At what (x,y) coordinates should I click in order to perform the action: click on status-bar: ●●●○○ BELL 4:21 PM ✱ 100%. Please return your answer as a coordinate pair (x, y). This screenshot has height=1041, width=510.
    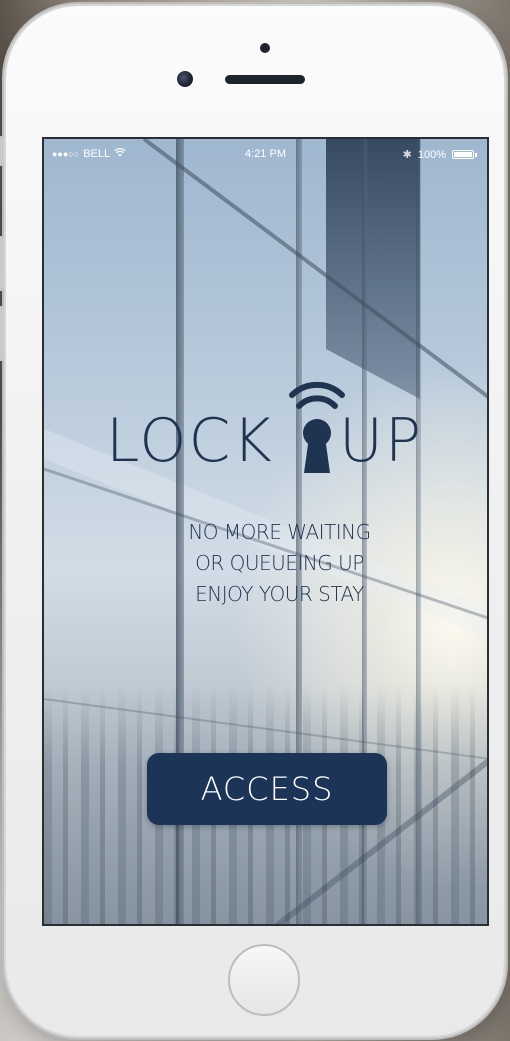
    Looking at the image, I should click on (265, 151).